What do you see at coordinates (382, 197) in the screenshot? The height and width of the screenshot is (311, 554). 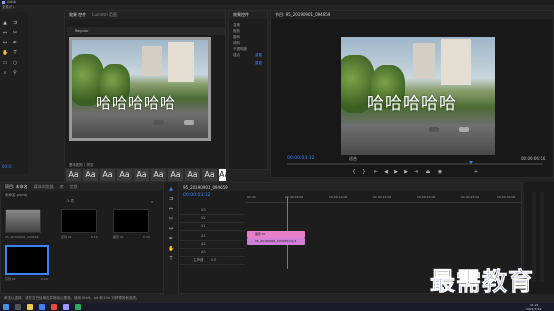 I see `ruler-label: 00:00:15:00` at bounding box center [382, 197].